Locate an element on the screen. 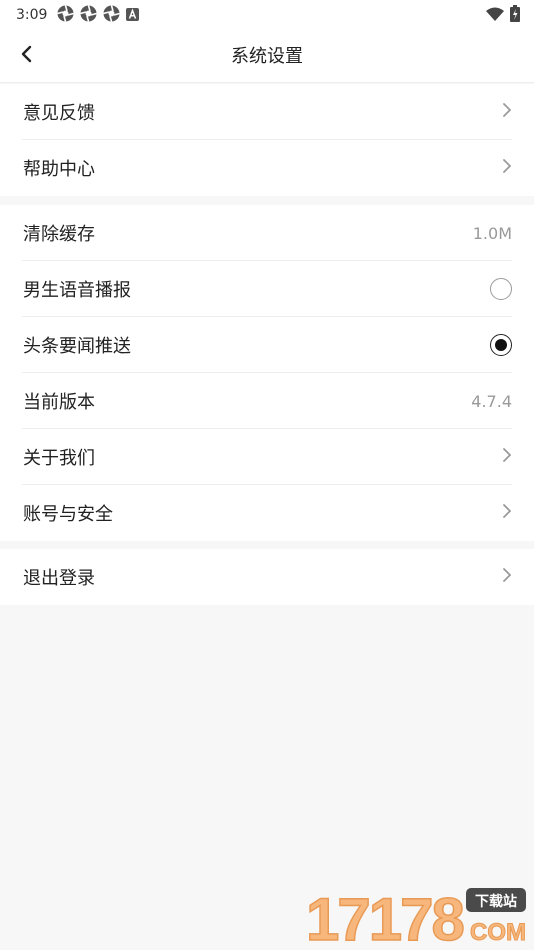 This screenshot has height=950, width=534. status-time: 3:09 is located at coordinates (32, 15).